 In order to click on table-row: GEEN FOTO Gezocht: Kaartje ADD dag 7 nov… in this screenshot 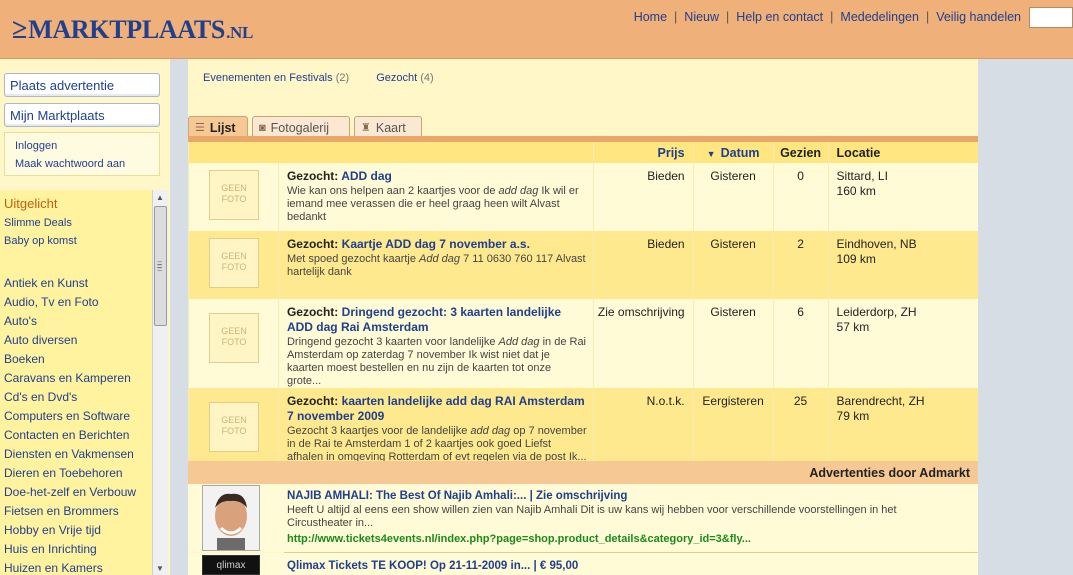, I will do `click(583, 265)`.